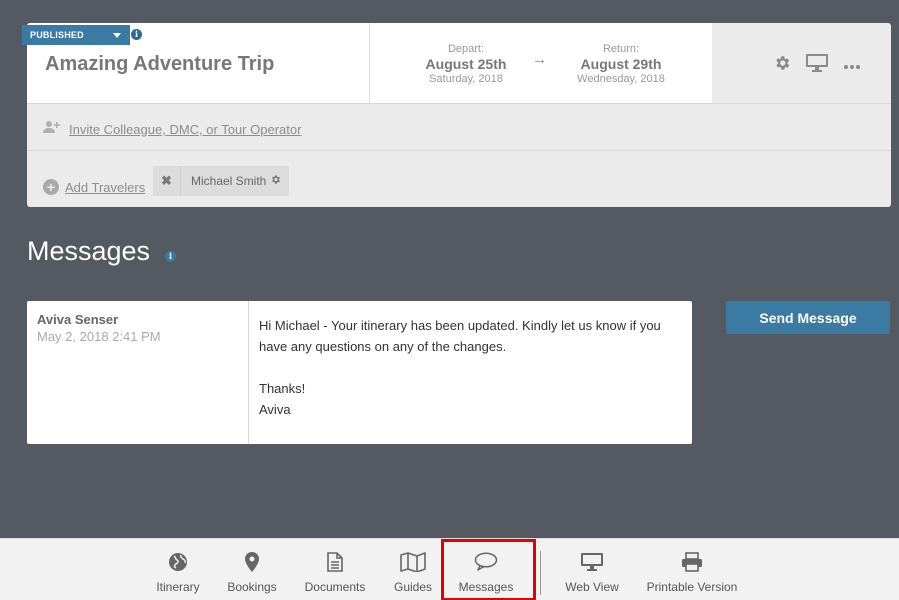 Image resolution: width=899 pixels, height=600 pixels. I want to click on trip-title: Amazing Adventure Trip, so click(159, 64).